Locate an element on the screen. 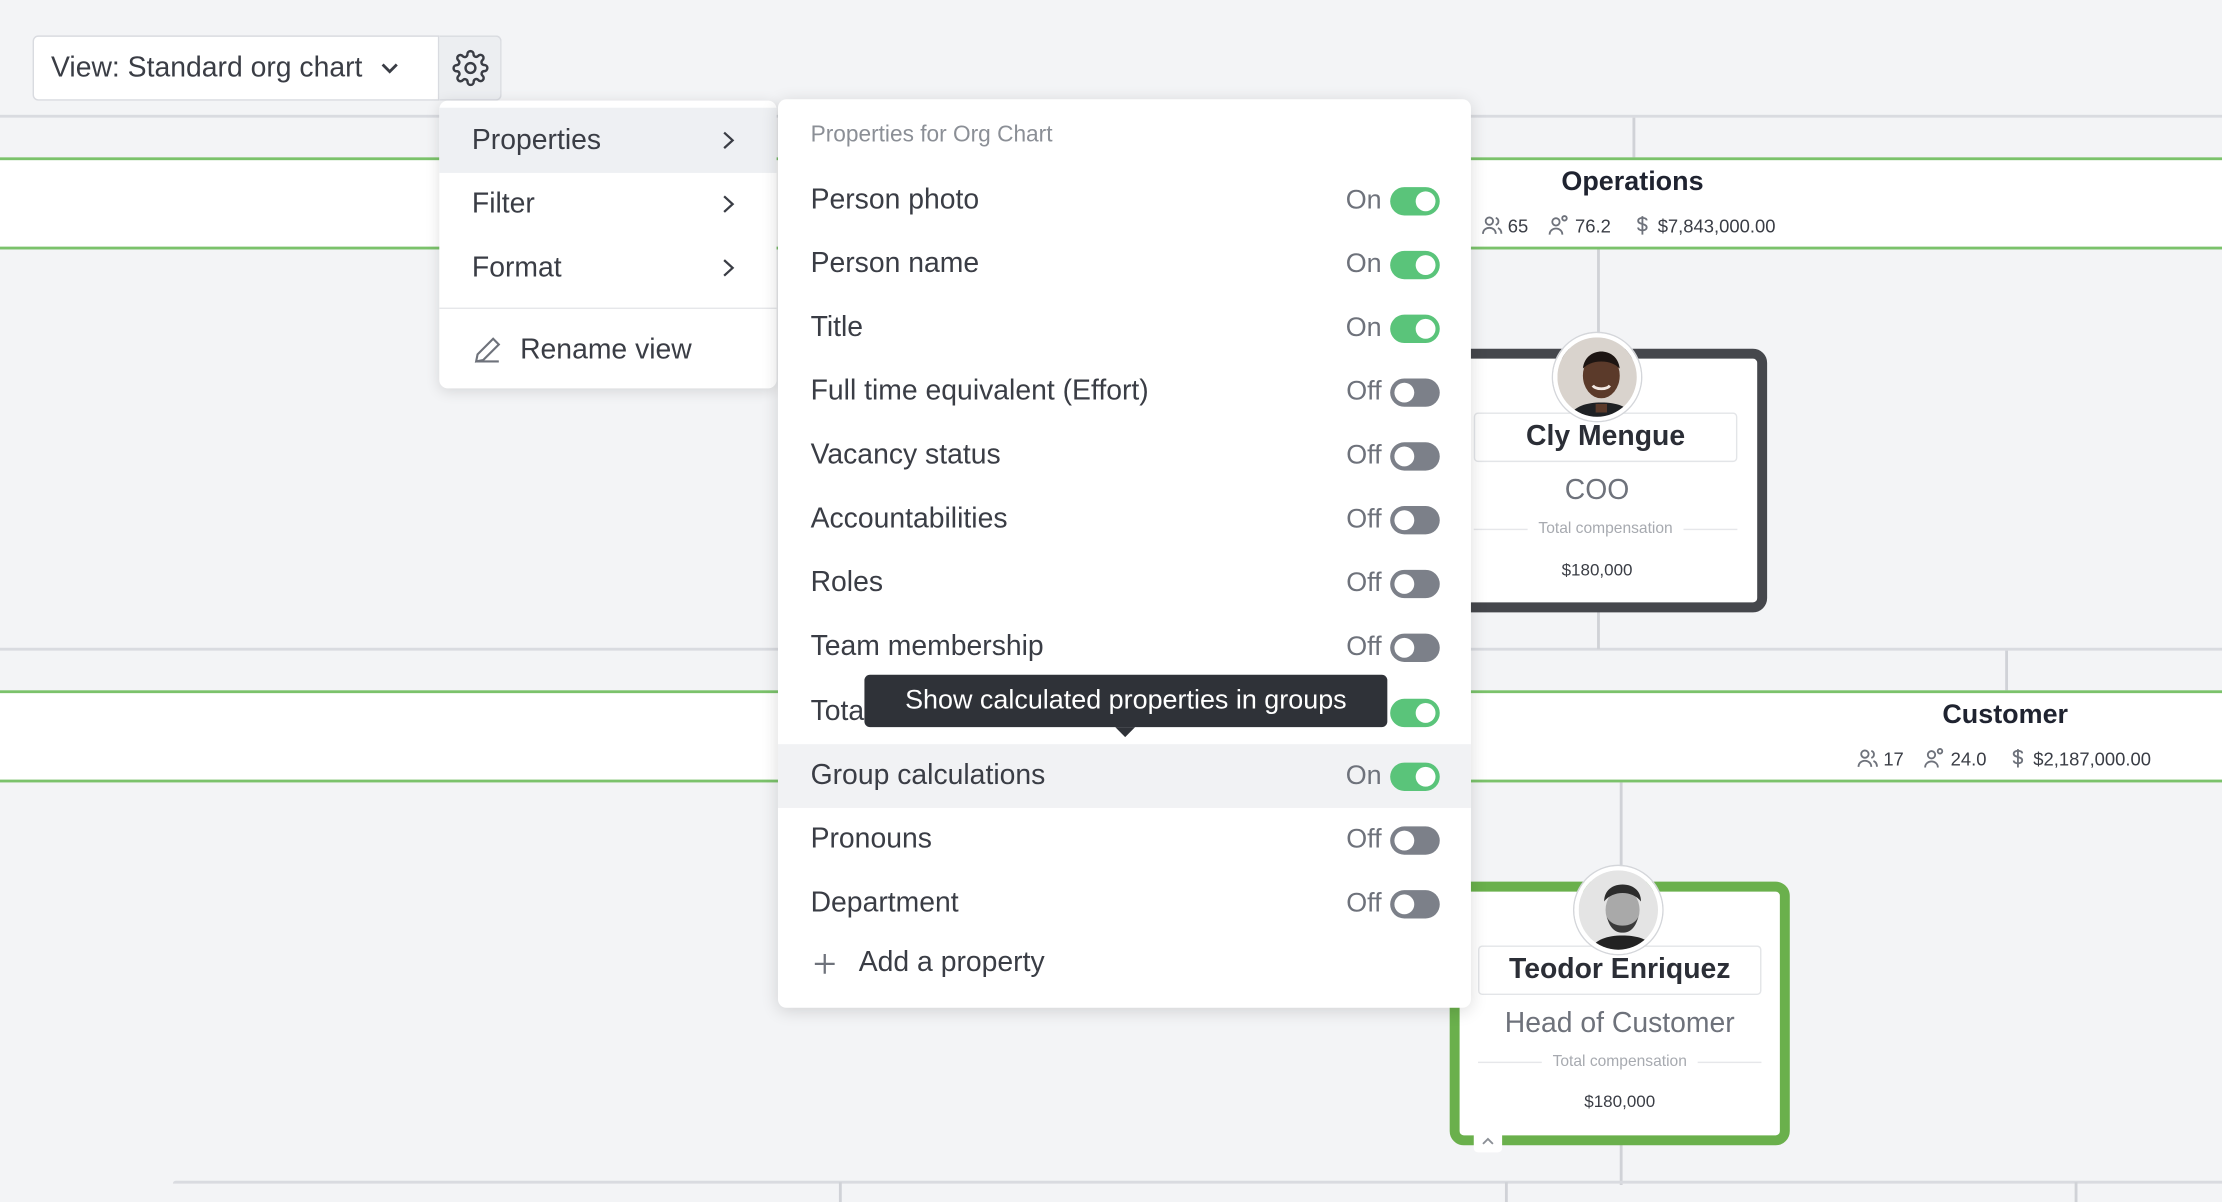  property-label: Vacancy status is located at coordinates (905, 455).